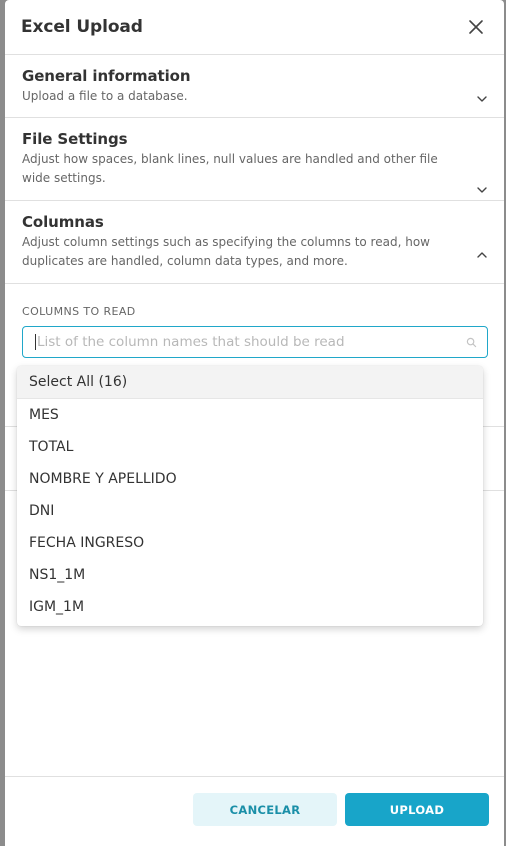  What do you see at coordinates (82, 27) in the screenshot?
I see `modal-title: Excel Upload` at bounding box center [82, 27].